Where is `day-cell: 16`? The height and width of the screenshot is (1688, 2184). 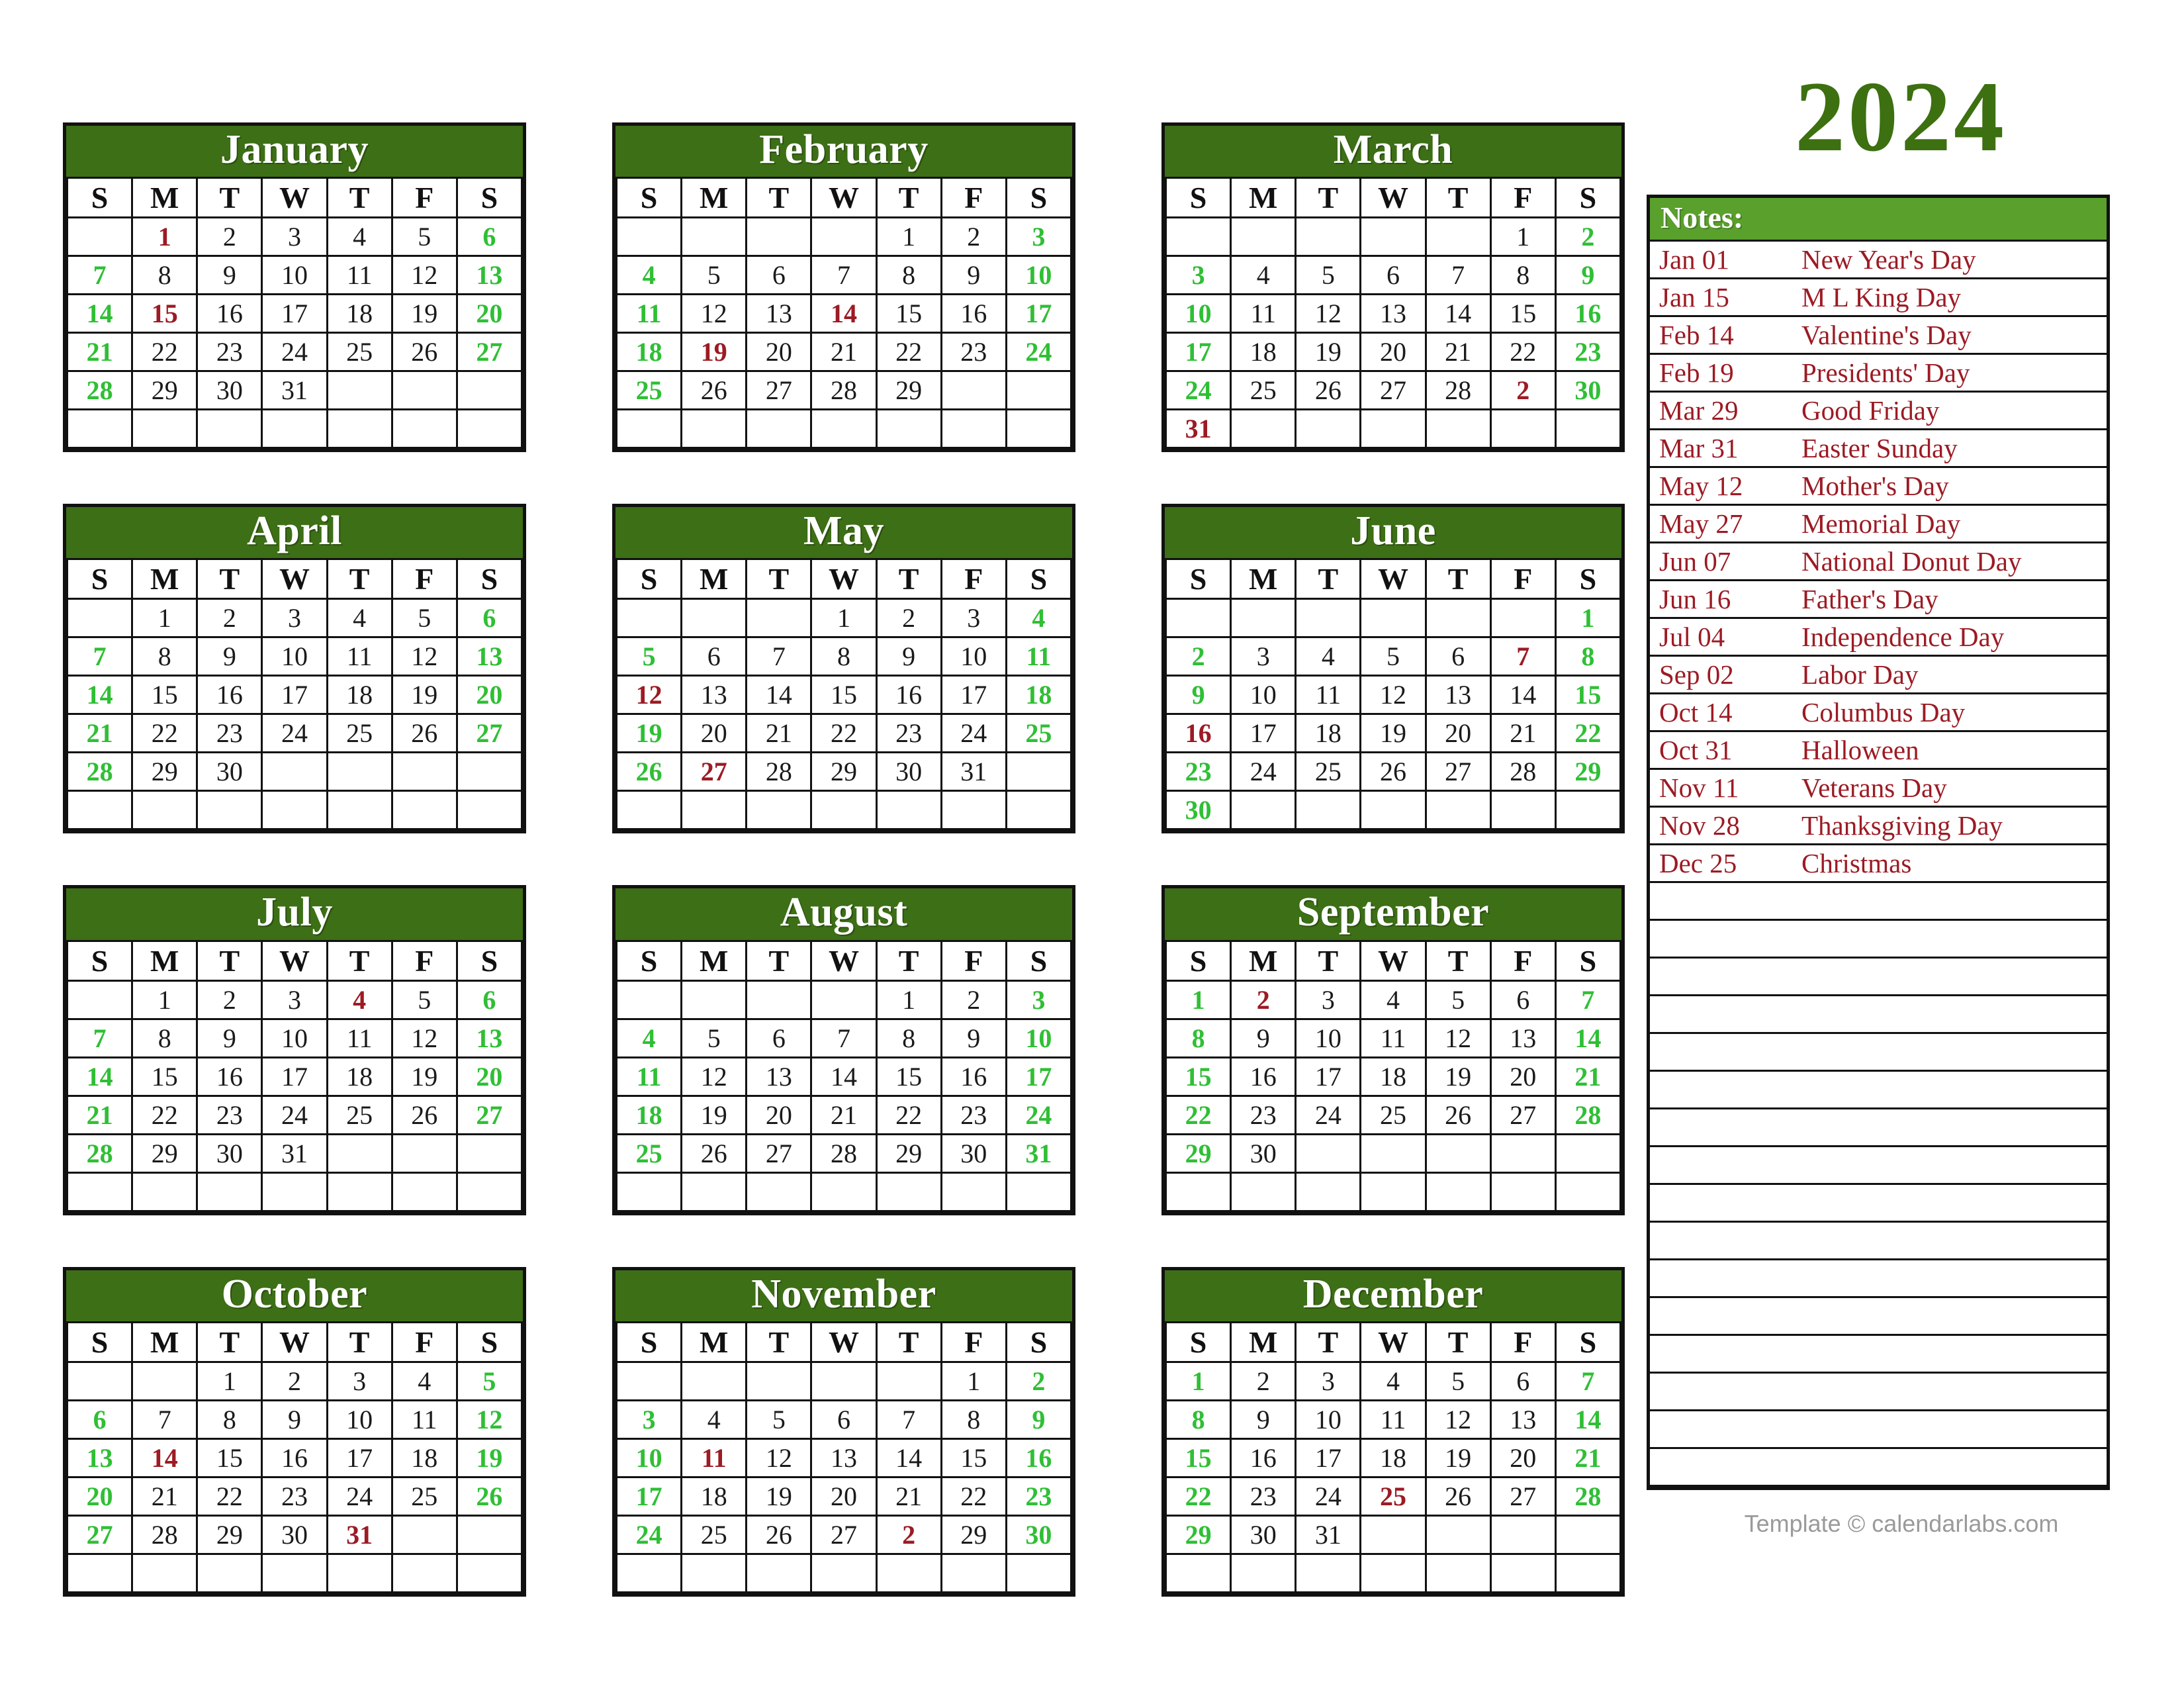
day-cell: 16 is located at coordinates (1198, 733).